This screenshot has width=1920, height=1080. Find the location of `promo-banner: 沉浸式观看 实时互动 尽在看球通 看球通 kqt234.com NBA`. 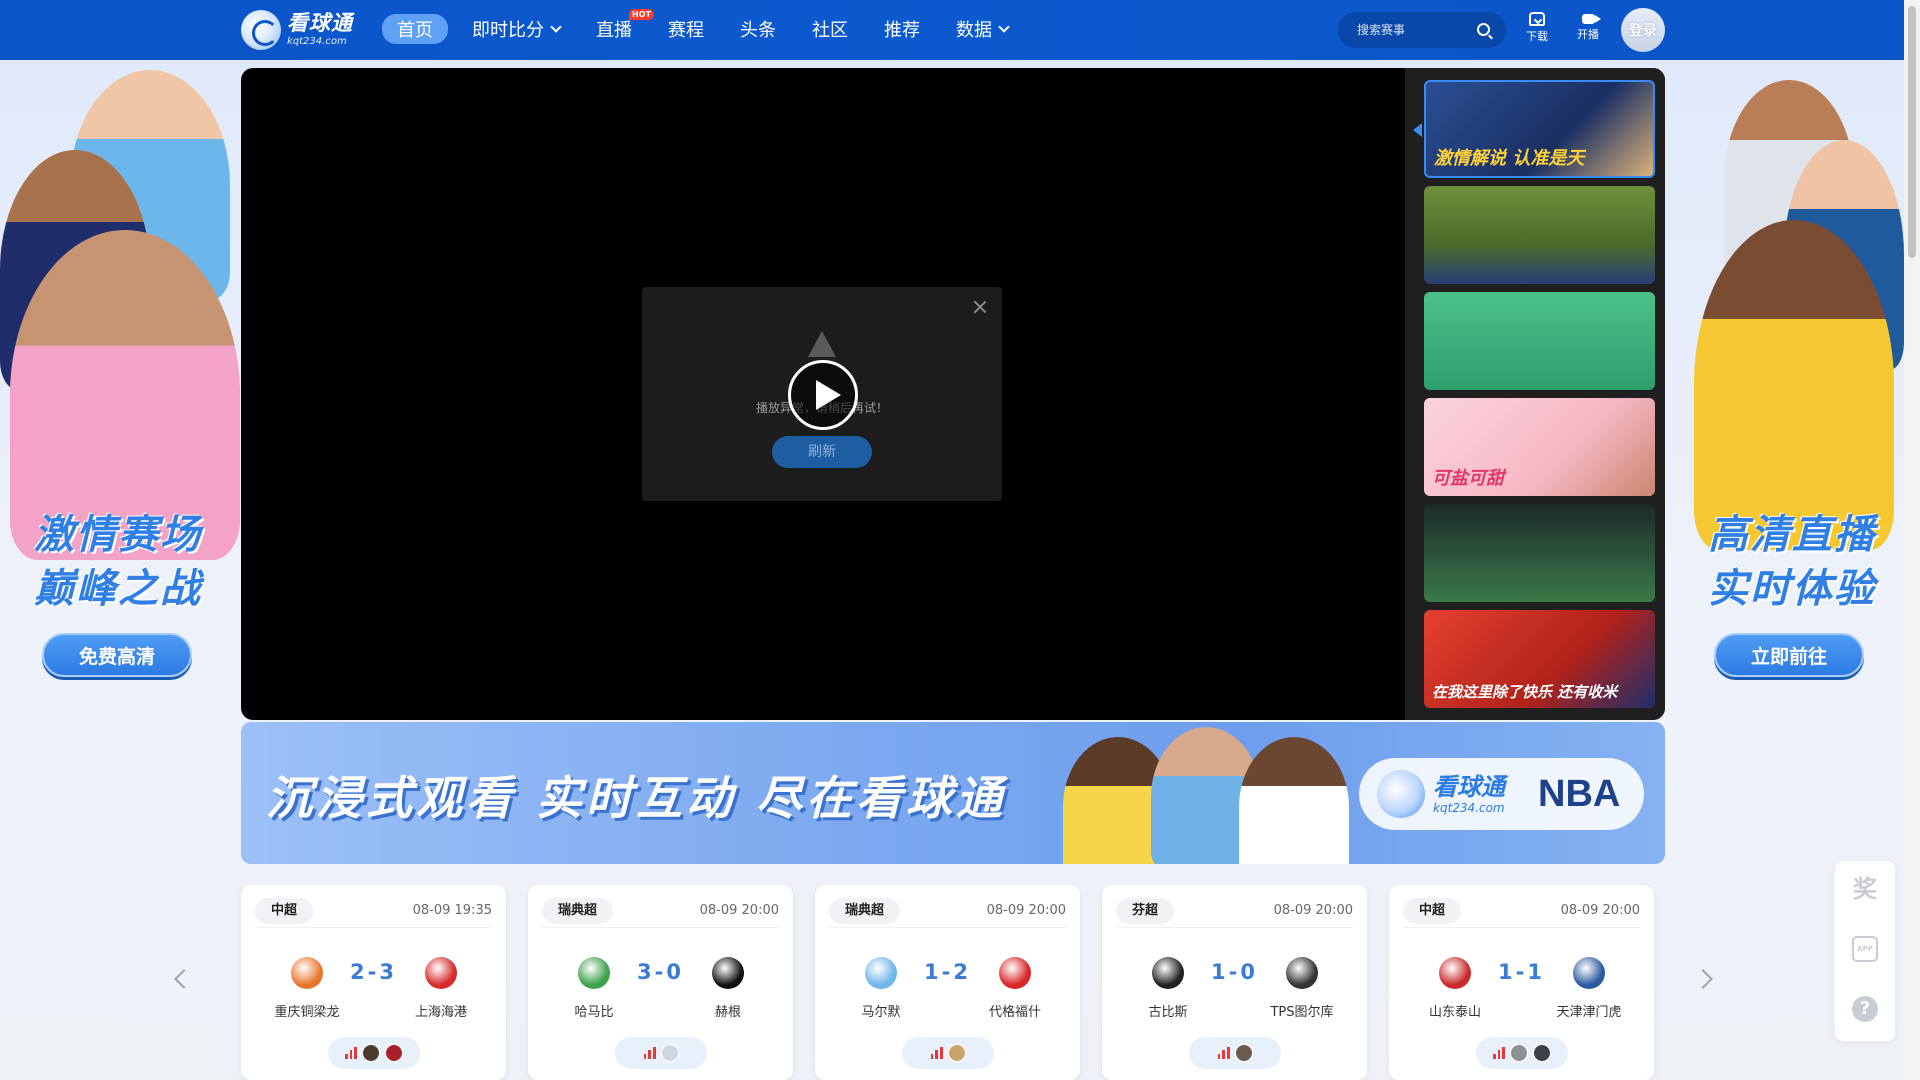

promo-banner: 沉浸式观看 实时互动 尽在看球通 看球通 kqt234.com NBA is located at coordinates (953, 793).